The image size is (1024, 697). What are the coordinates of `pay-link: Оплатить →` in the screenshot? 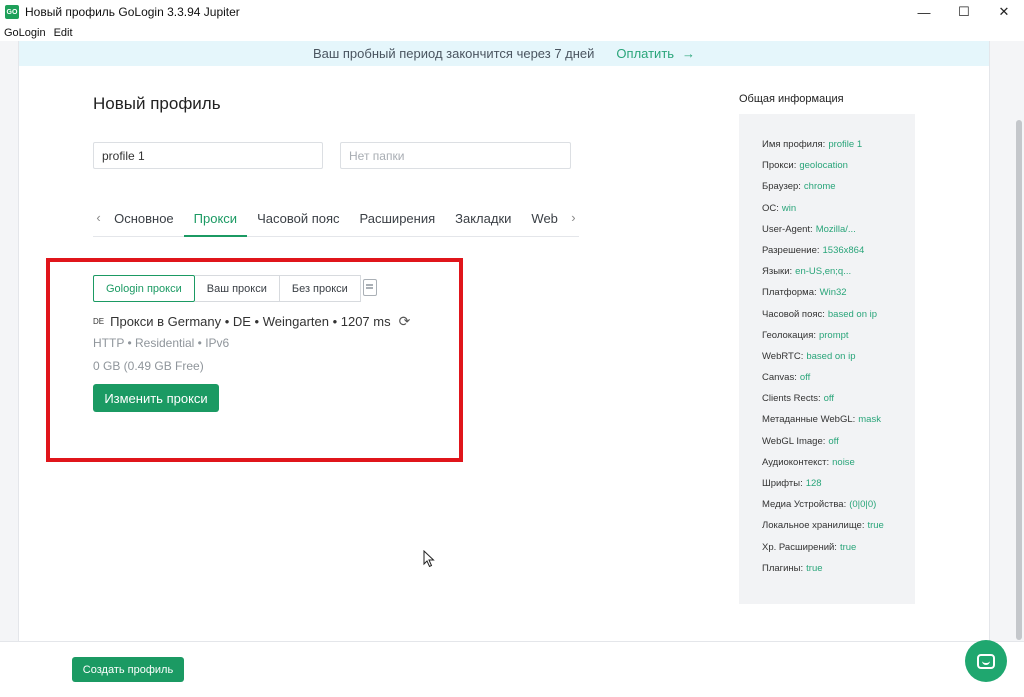 It's located at (655, 53).